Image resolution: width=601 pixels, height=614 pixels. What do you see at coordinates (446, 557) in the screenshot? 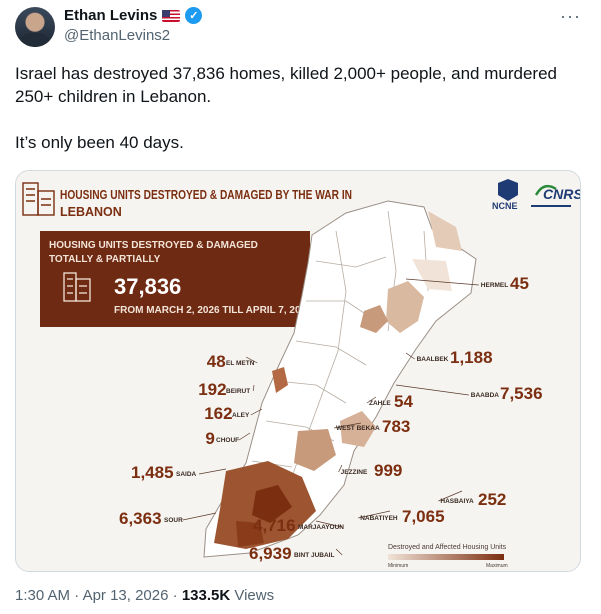
I see `legend-gradient` at bounding box center [446, 557].